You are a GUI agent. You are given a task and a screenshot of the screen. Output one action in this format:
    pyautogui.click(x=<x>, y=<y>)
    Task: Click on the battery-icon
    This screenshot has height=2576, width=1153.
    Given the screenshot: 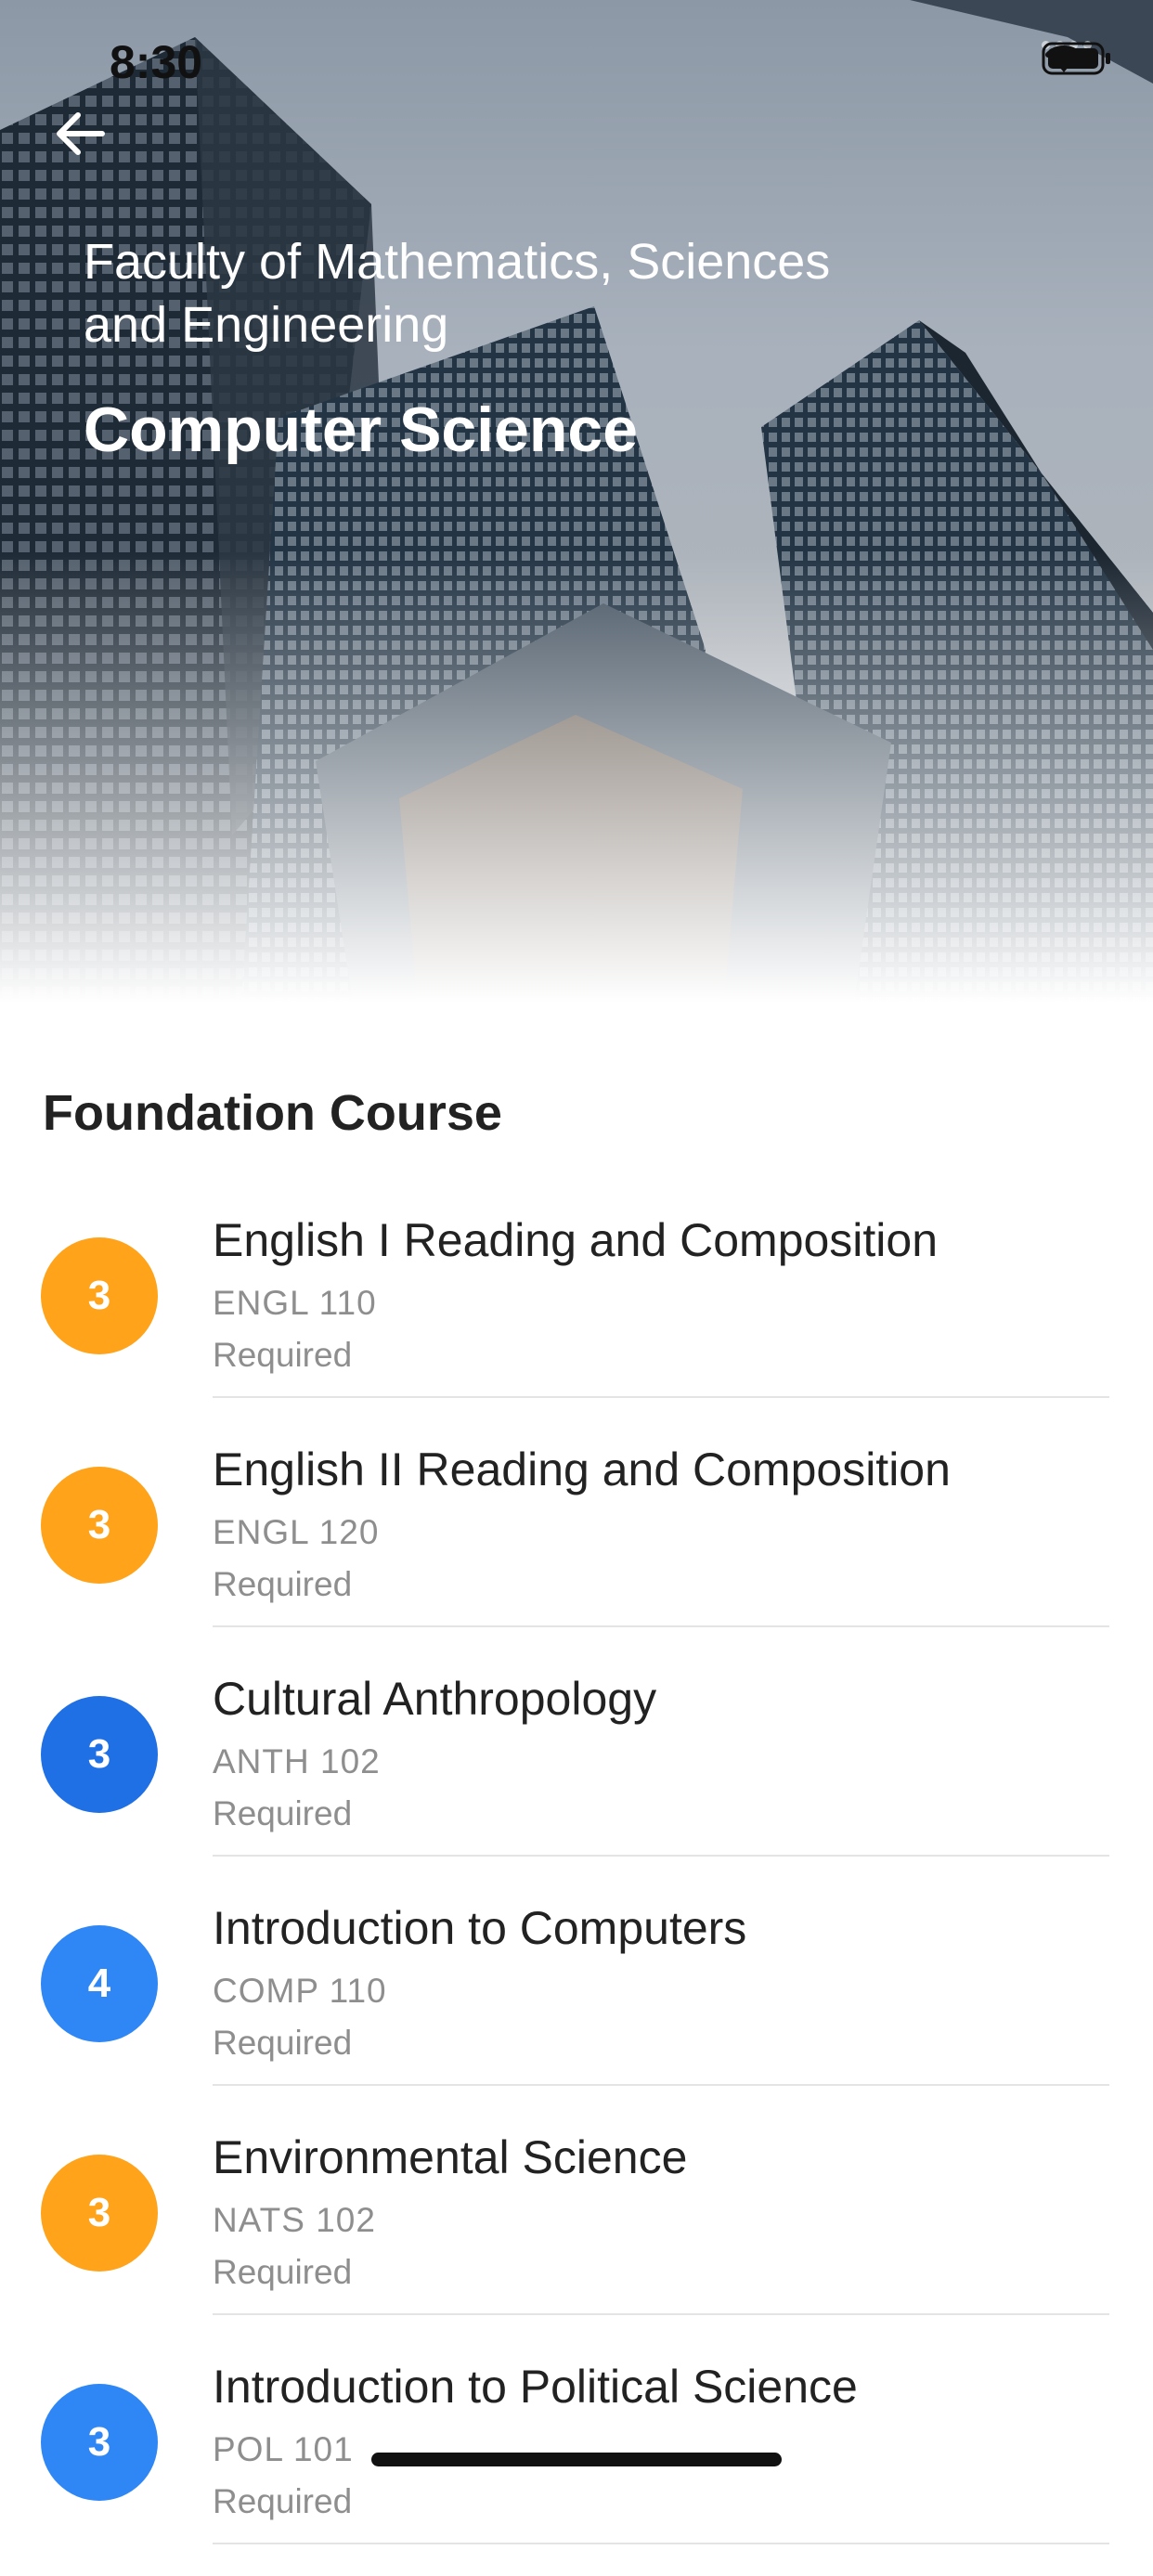 What is the action you would take?
    pyautogui.click(x=1076, y=58)
    